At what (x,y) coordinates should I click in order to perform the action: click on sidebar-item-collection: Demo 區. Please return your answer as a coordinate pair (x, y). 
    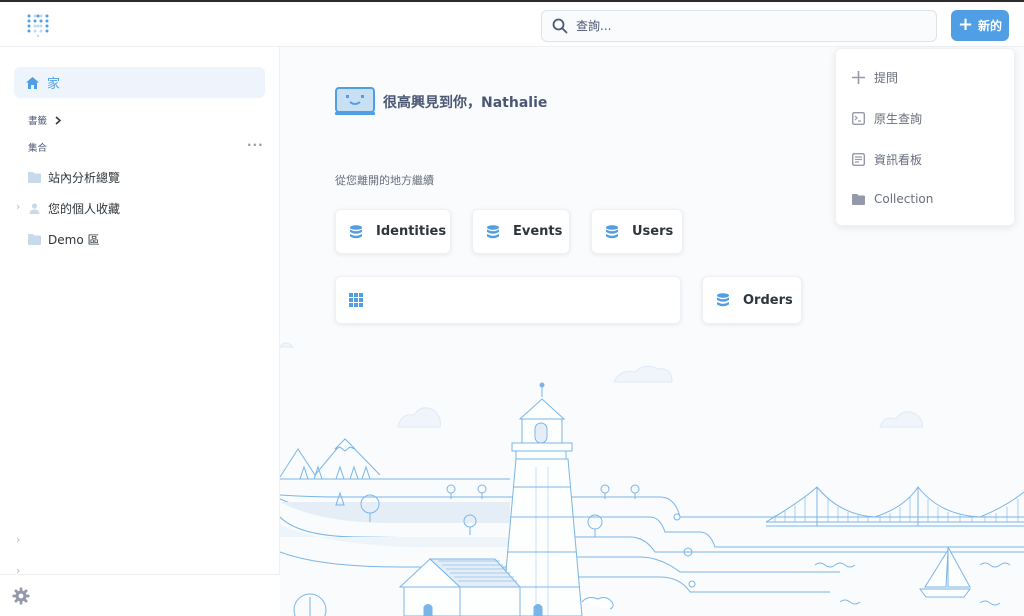
    Looking at the image, I should click on (63, 239).